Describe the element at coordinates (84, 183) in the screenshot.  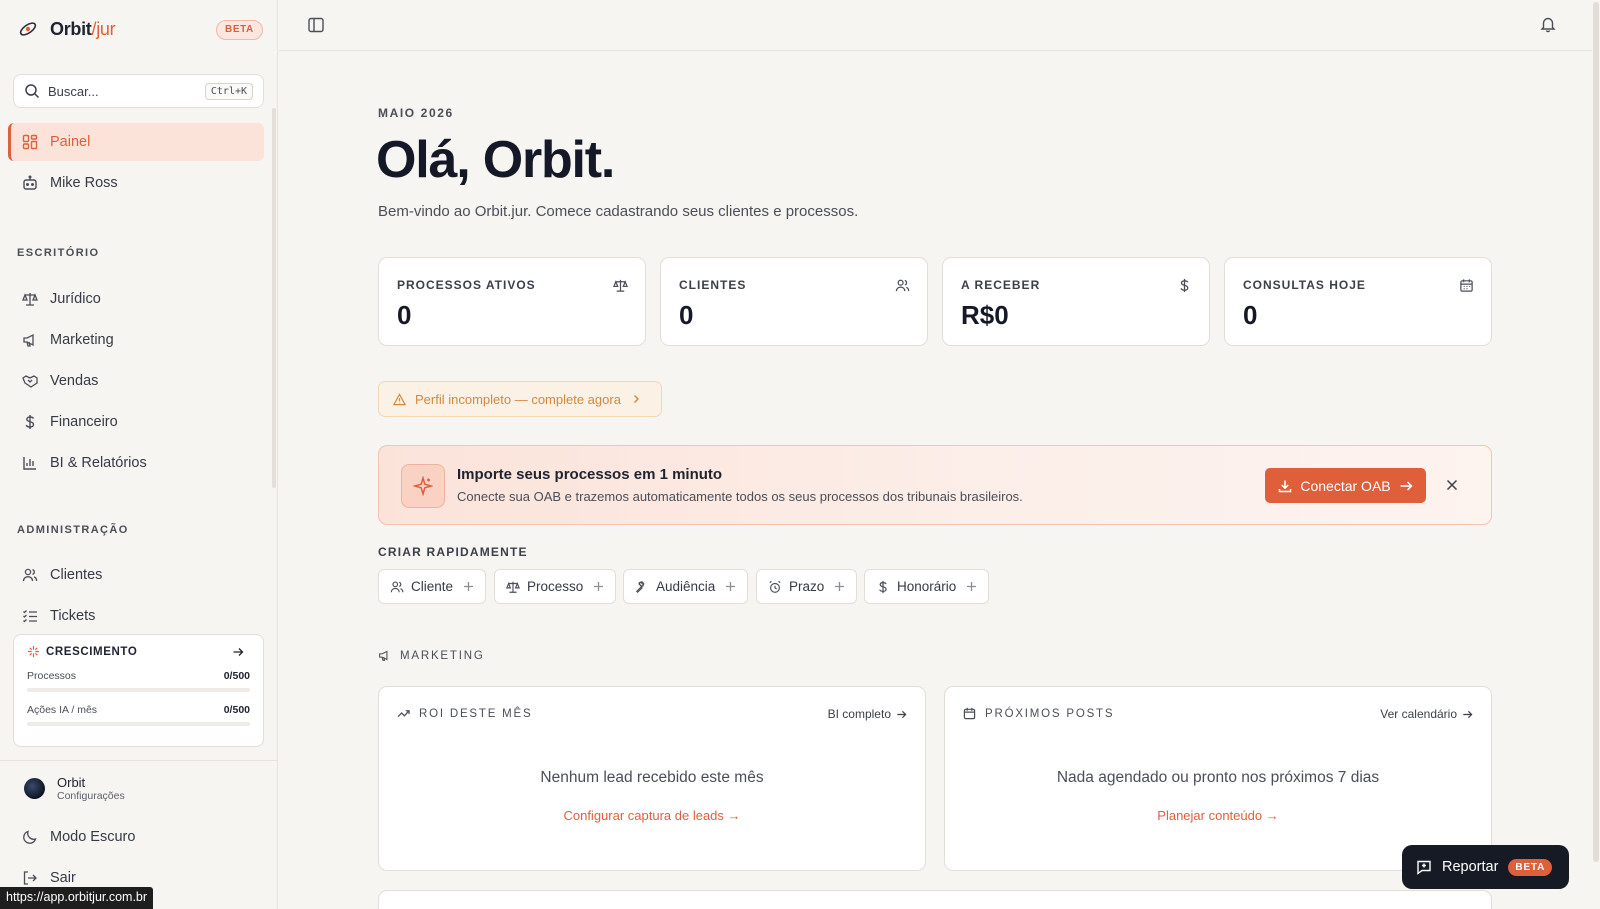
I see `sidebar-item-label: Mike Ross` at that location.